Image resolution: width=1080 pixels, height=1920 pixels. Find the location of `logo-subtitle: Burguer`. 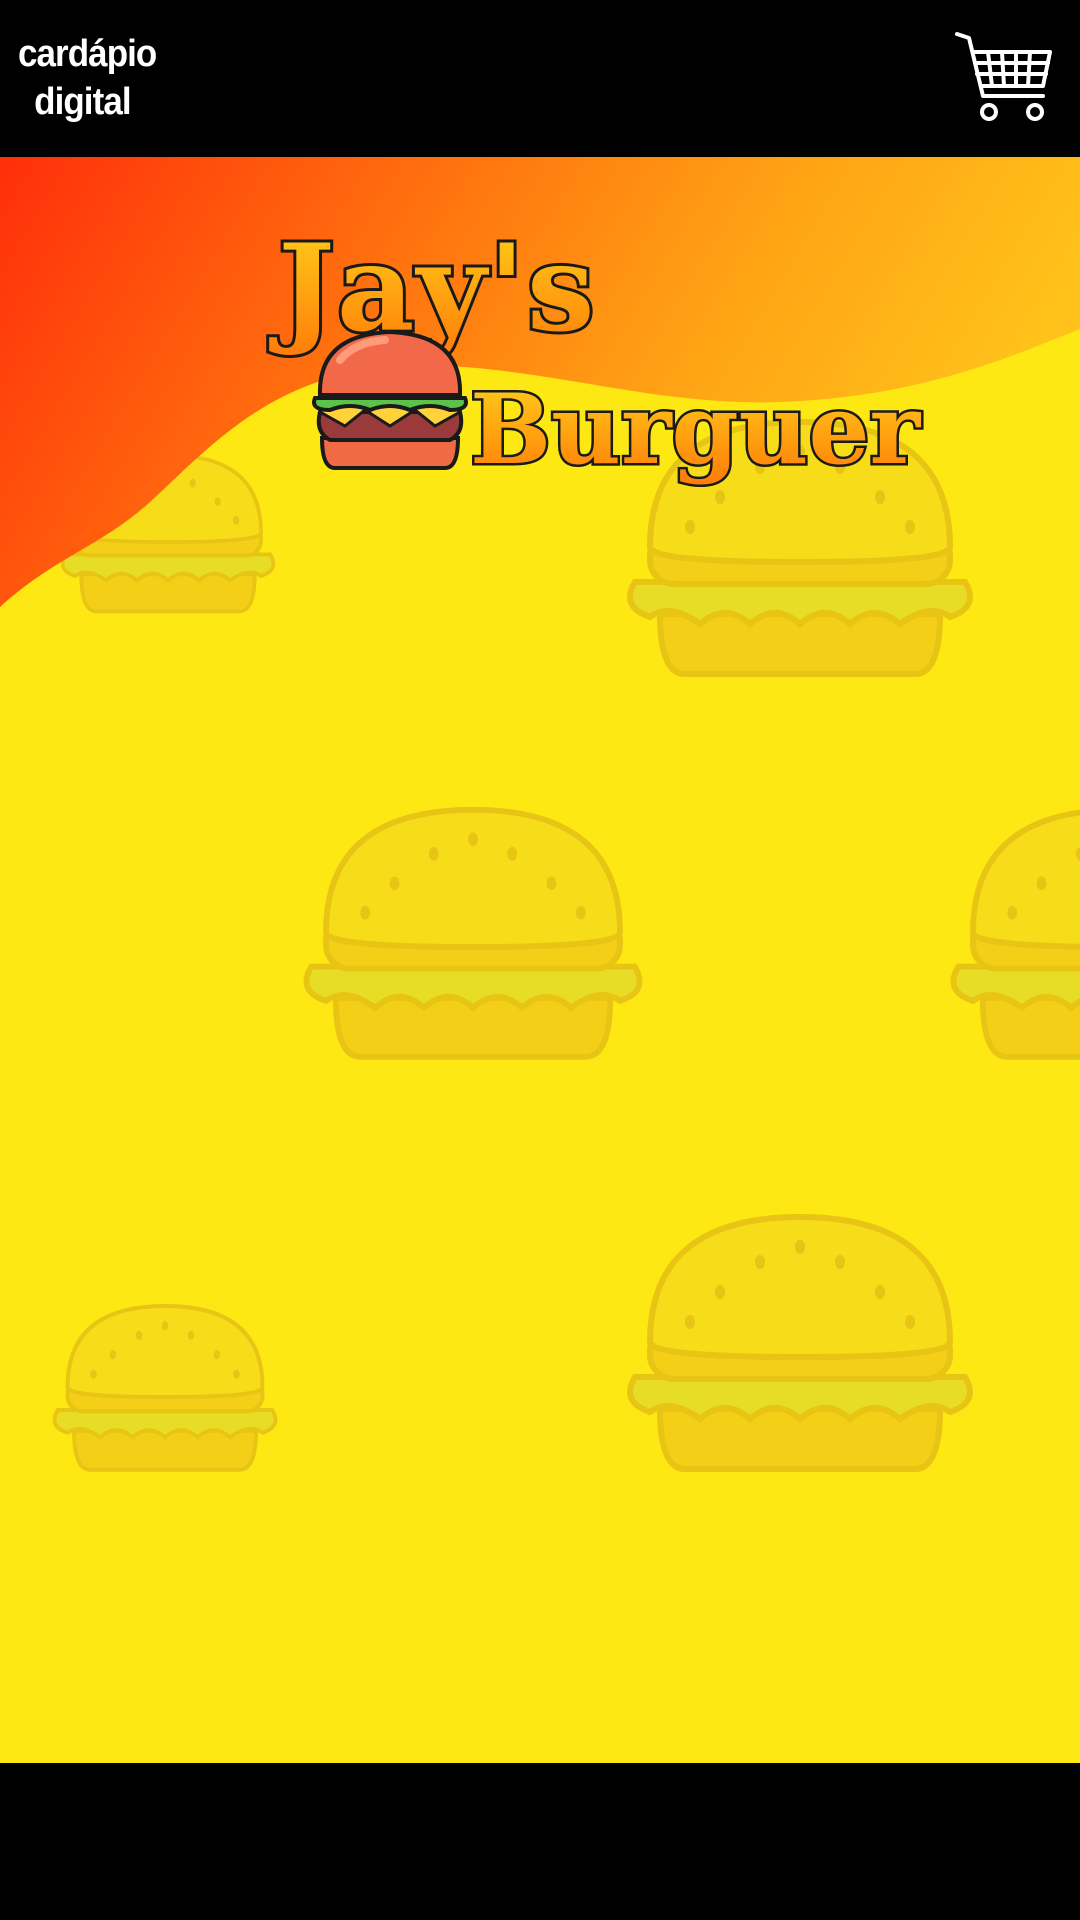

logo-subtitle: Burguer is located at coordinates (696, 429).